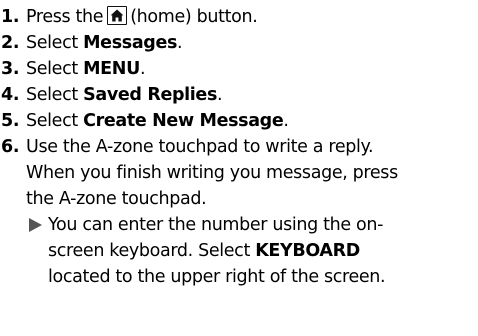  I want to click on note-text-line: You can enter the number using the on-, so click(216, 225).